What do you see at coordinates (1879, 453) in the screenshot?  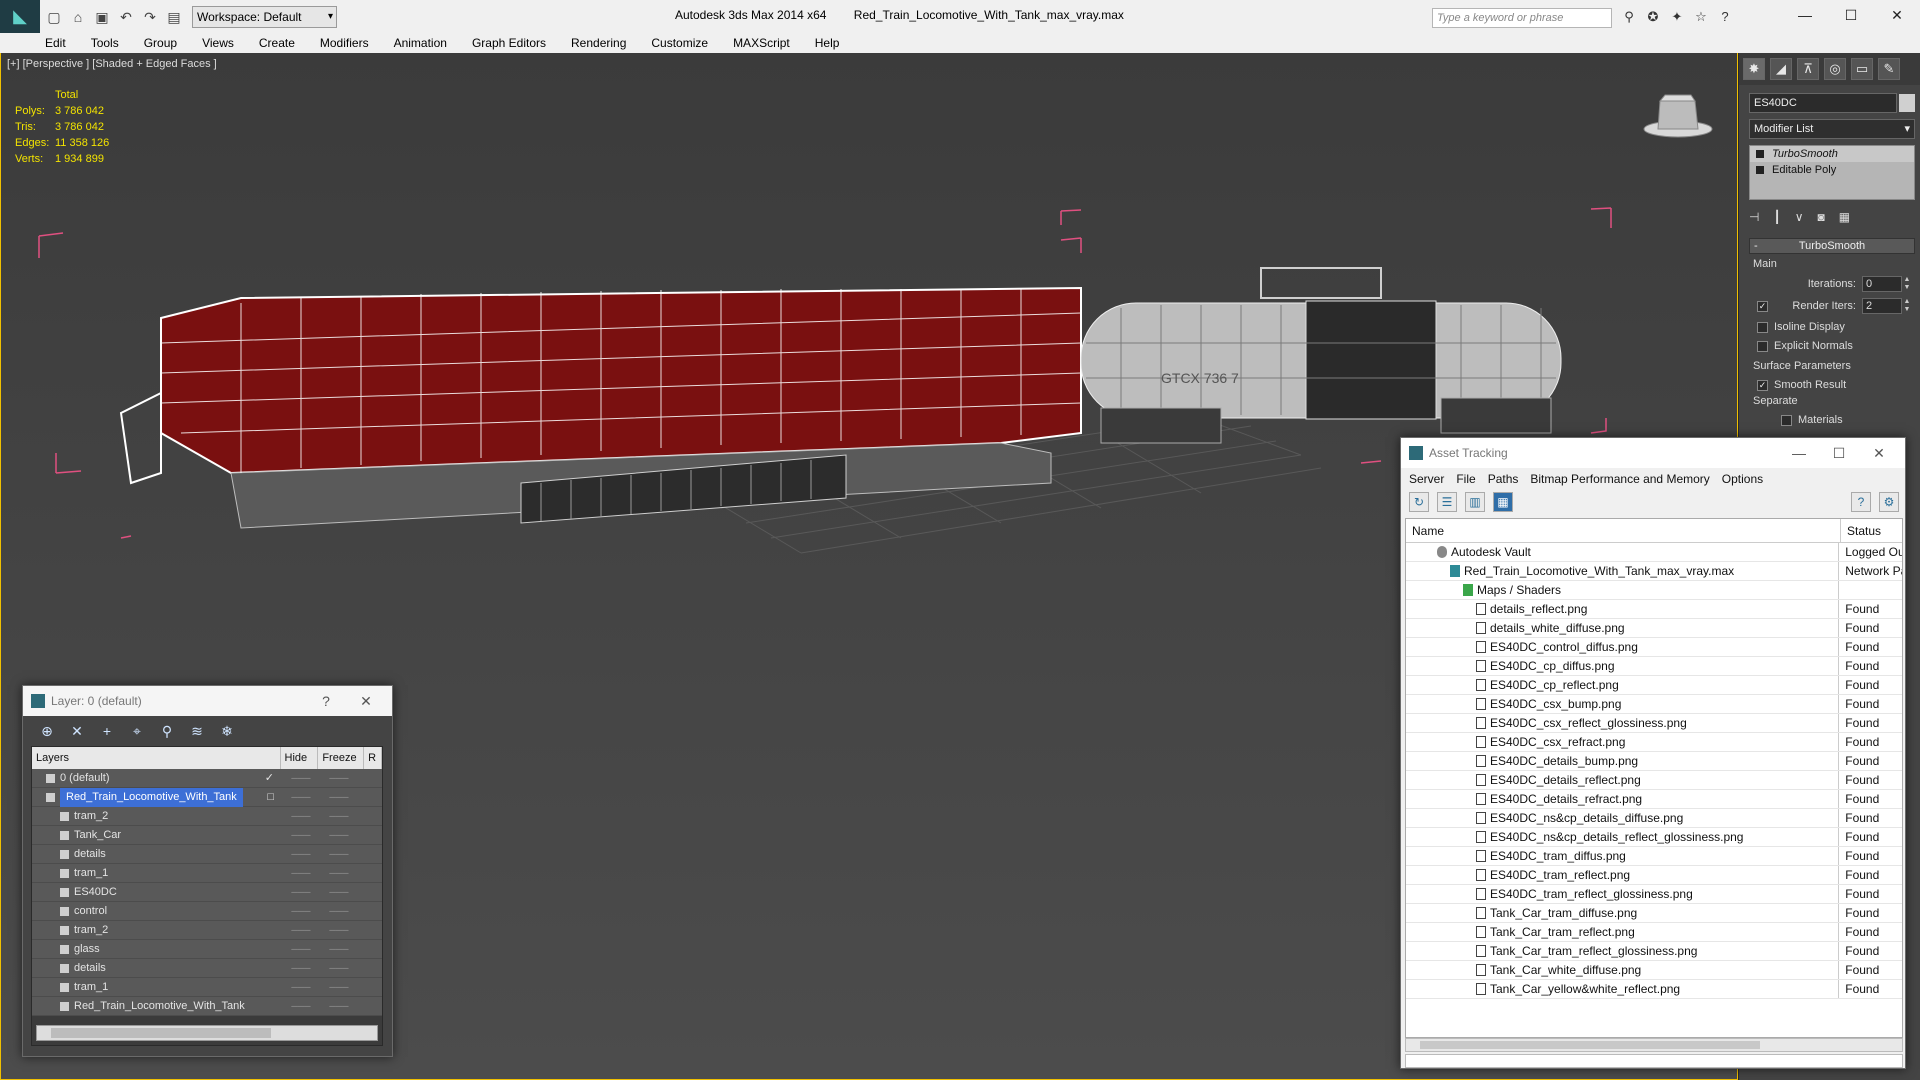 I see `asset-close-button: ✕` at bounding box center [1879, 453].